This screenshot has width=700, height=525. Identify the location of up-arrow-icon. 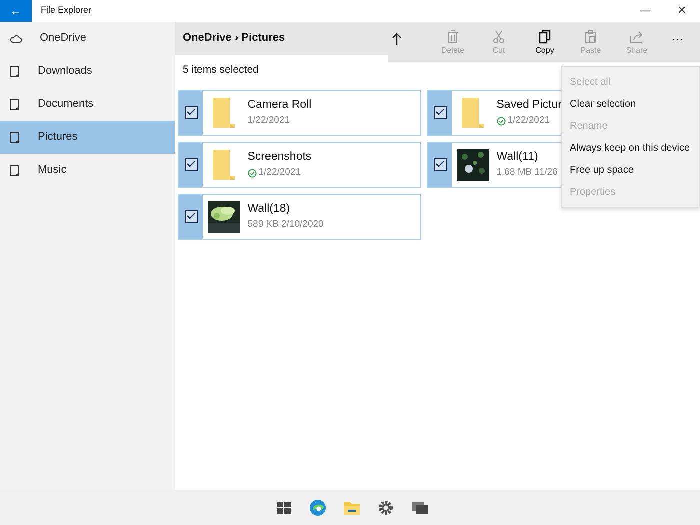
(397, 38).